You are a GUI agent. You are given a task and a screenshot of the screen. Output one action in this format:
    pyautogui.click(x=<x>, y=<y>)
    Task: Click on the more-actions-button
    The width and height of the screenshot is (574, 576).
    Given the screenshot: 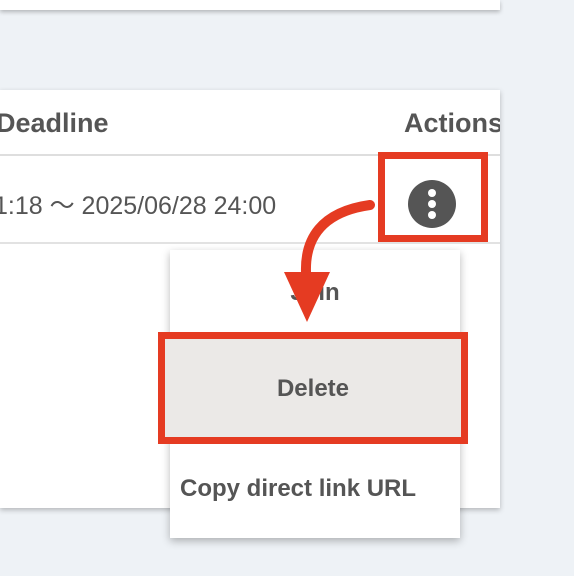 What is the action you would take?
    pyautogui.click(x=432, y=204)
    